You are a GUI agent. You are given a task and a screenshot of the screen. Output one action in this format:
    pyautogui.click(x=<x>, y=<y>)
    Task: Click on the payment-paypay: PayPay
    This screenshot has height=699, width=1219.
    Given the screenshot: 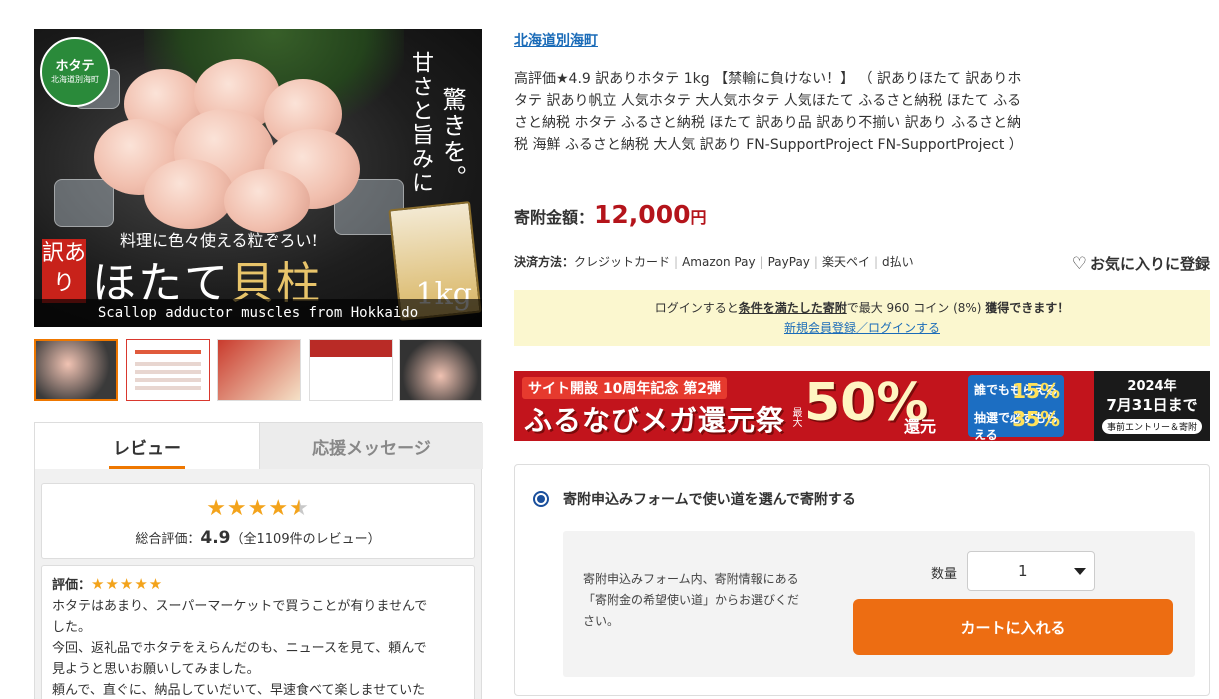 What is the action you would take?
    pyautogui.click(x=788, y=262)
    